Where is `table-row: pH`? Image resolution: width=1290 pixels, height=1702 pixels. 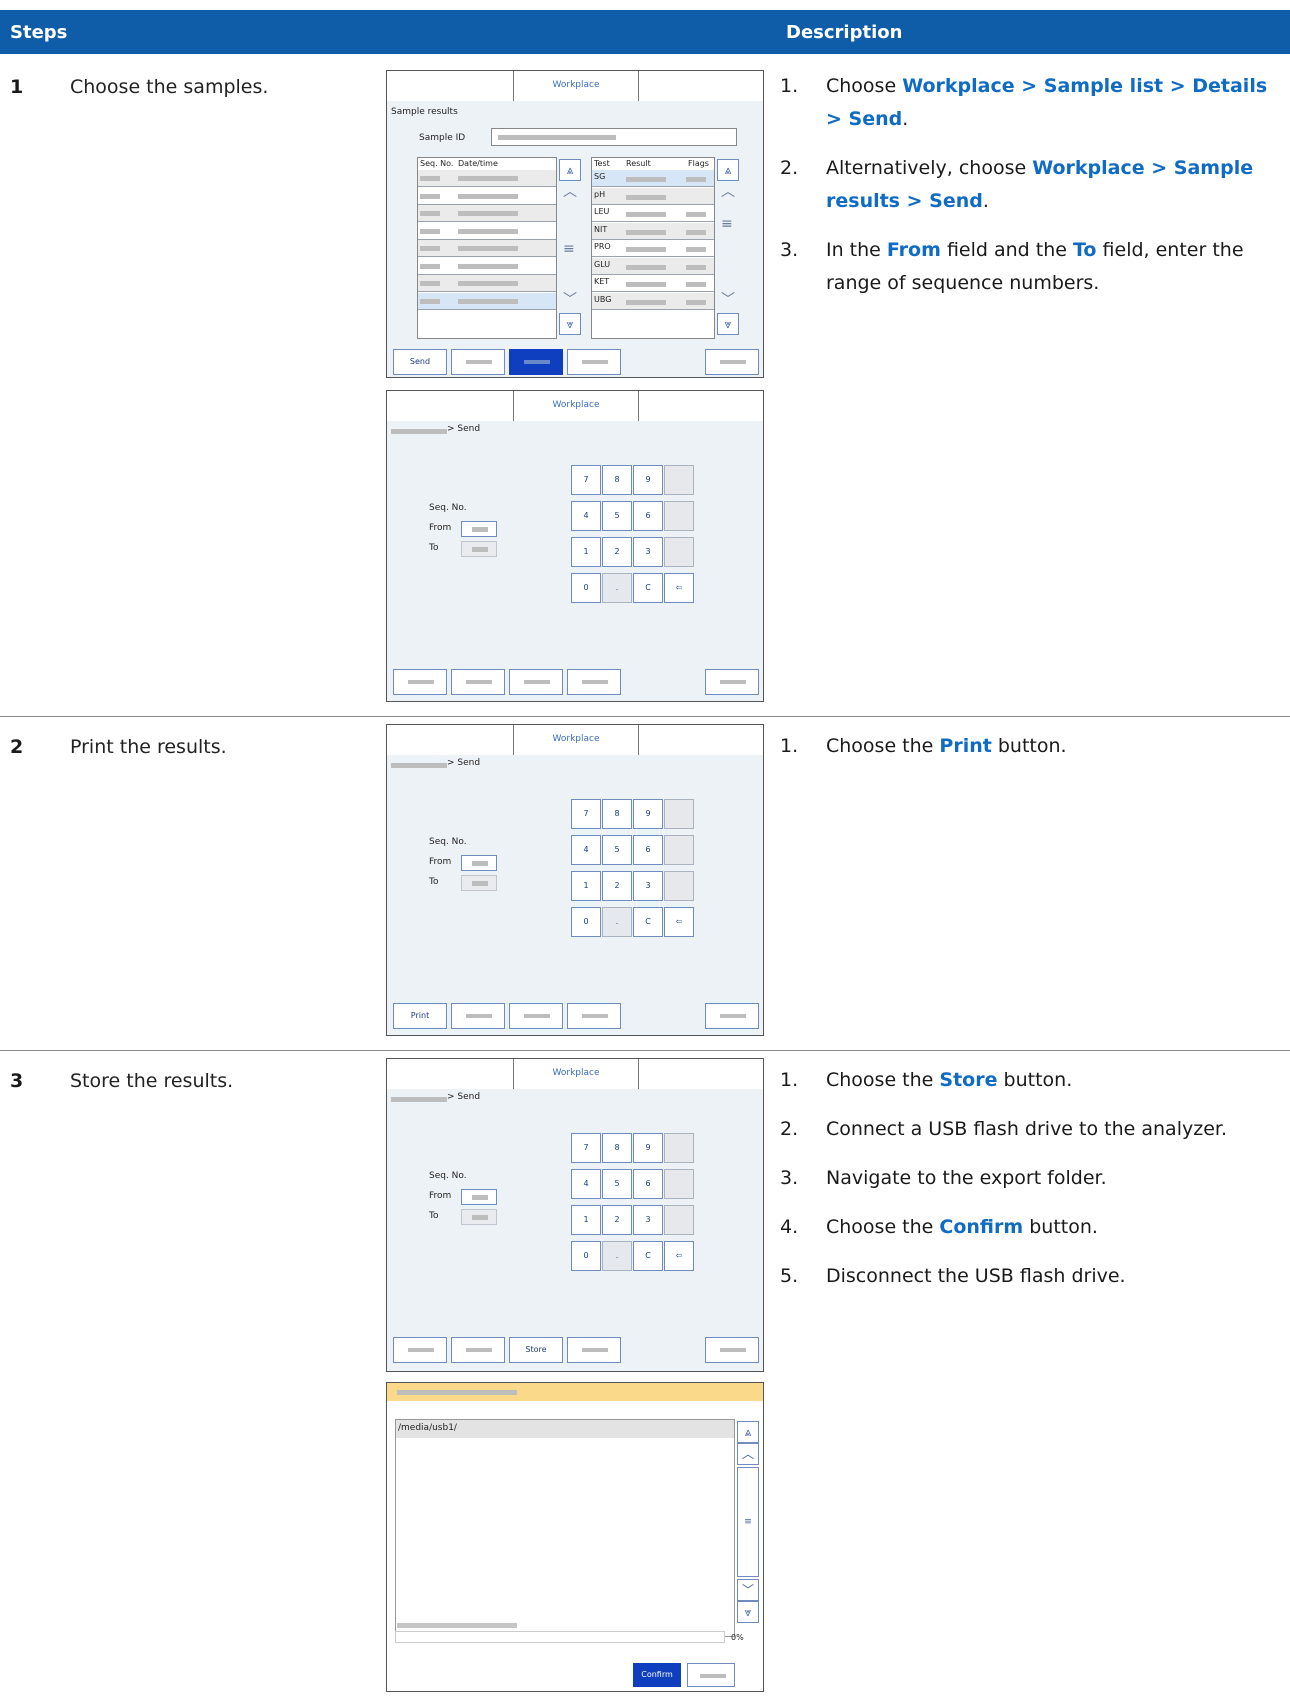 table-row: pH is located at coordinates (653, 196).